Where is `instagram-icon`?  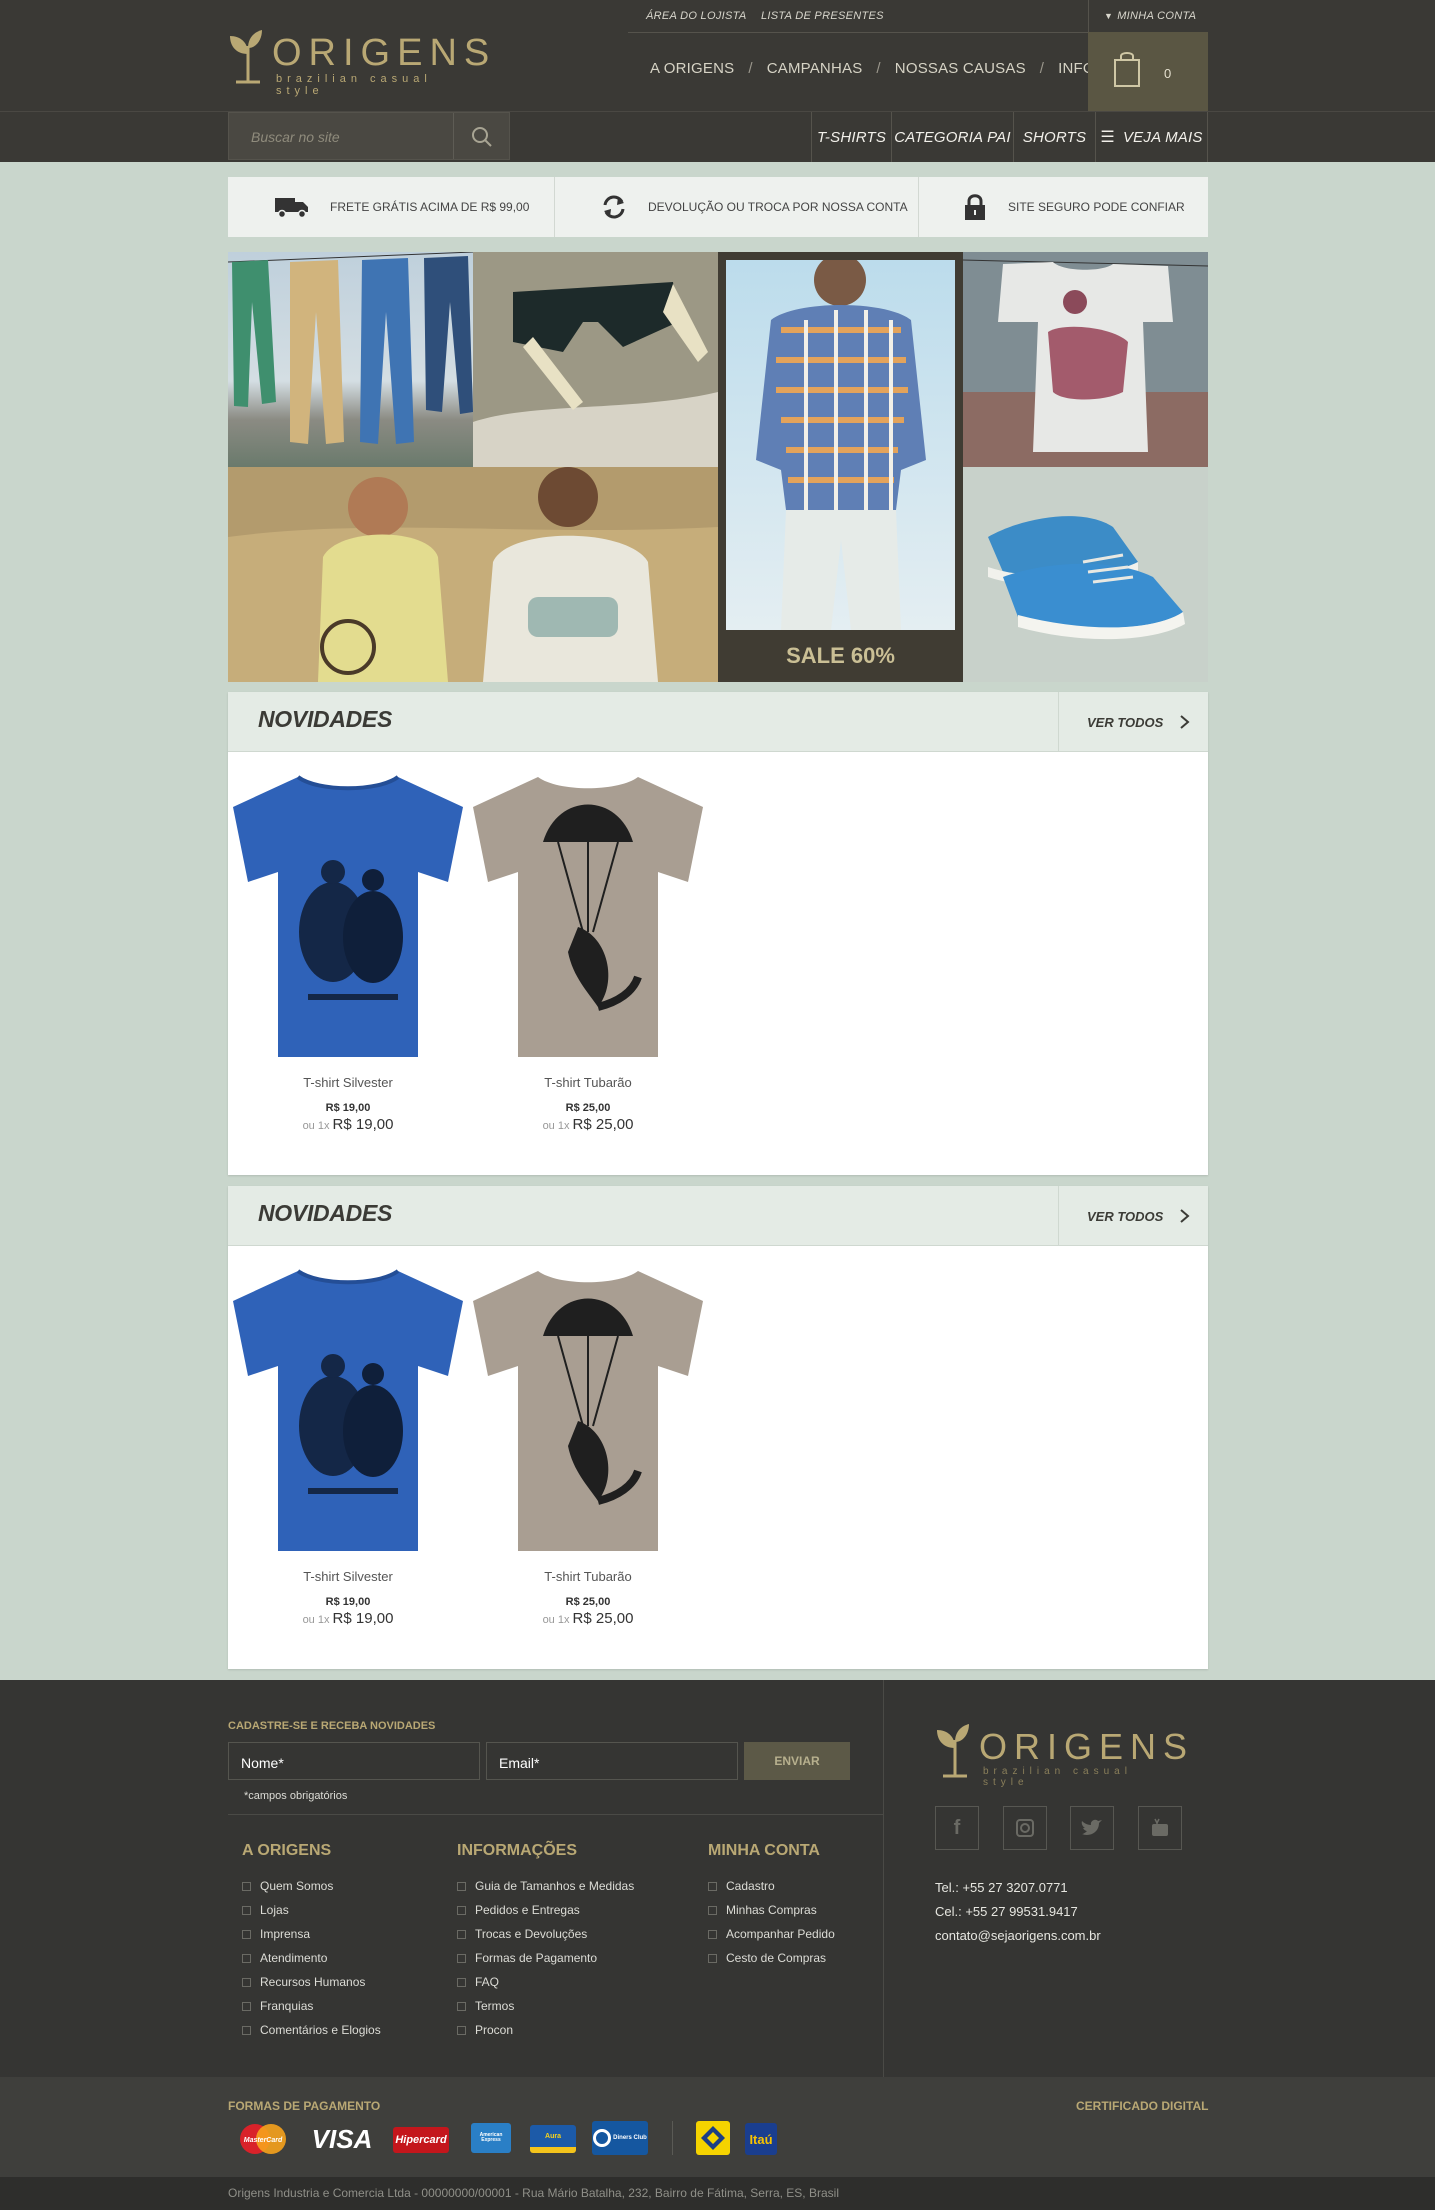
instagram-icon is located at coordinates (1025, 1828).